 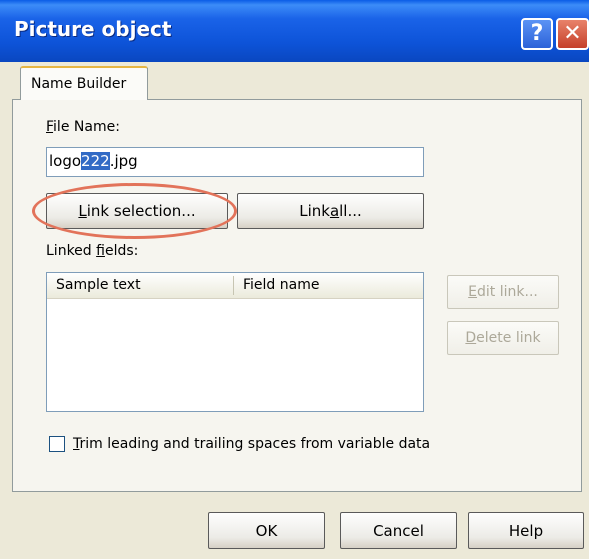 I want to click on help-icon: ?, so click(x=537, y=34).